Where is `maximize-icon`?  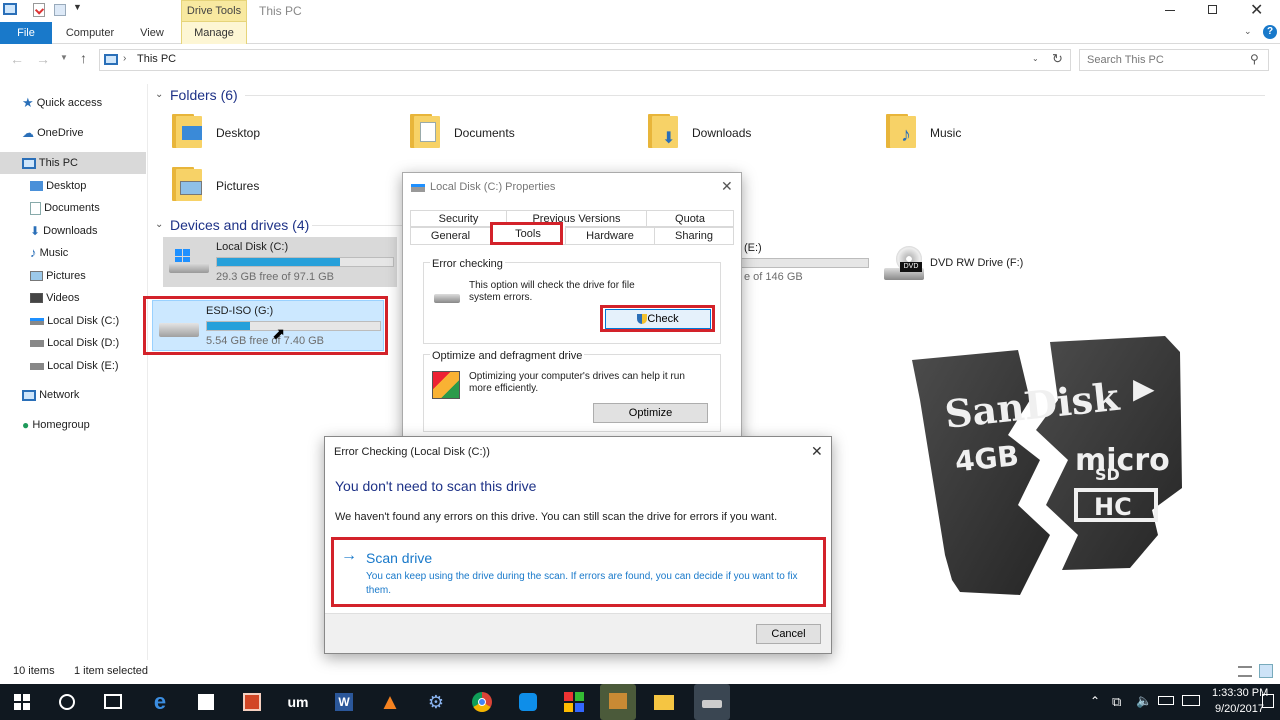 maximize-icon is located at coordinates (1212, 9).